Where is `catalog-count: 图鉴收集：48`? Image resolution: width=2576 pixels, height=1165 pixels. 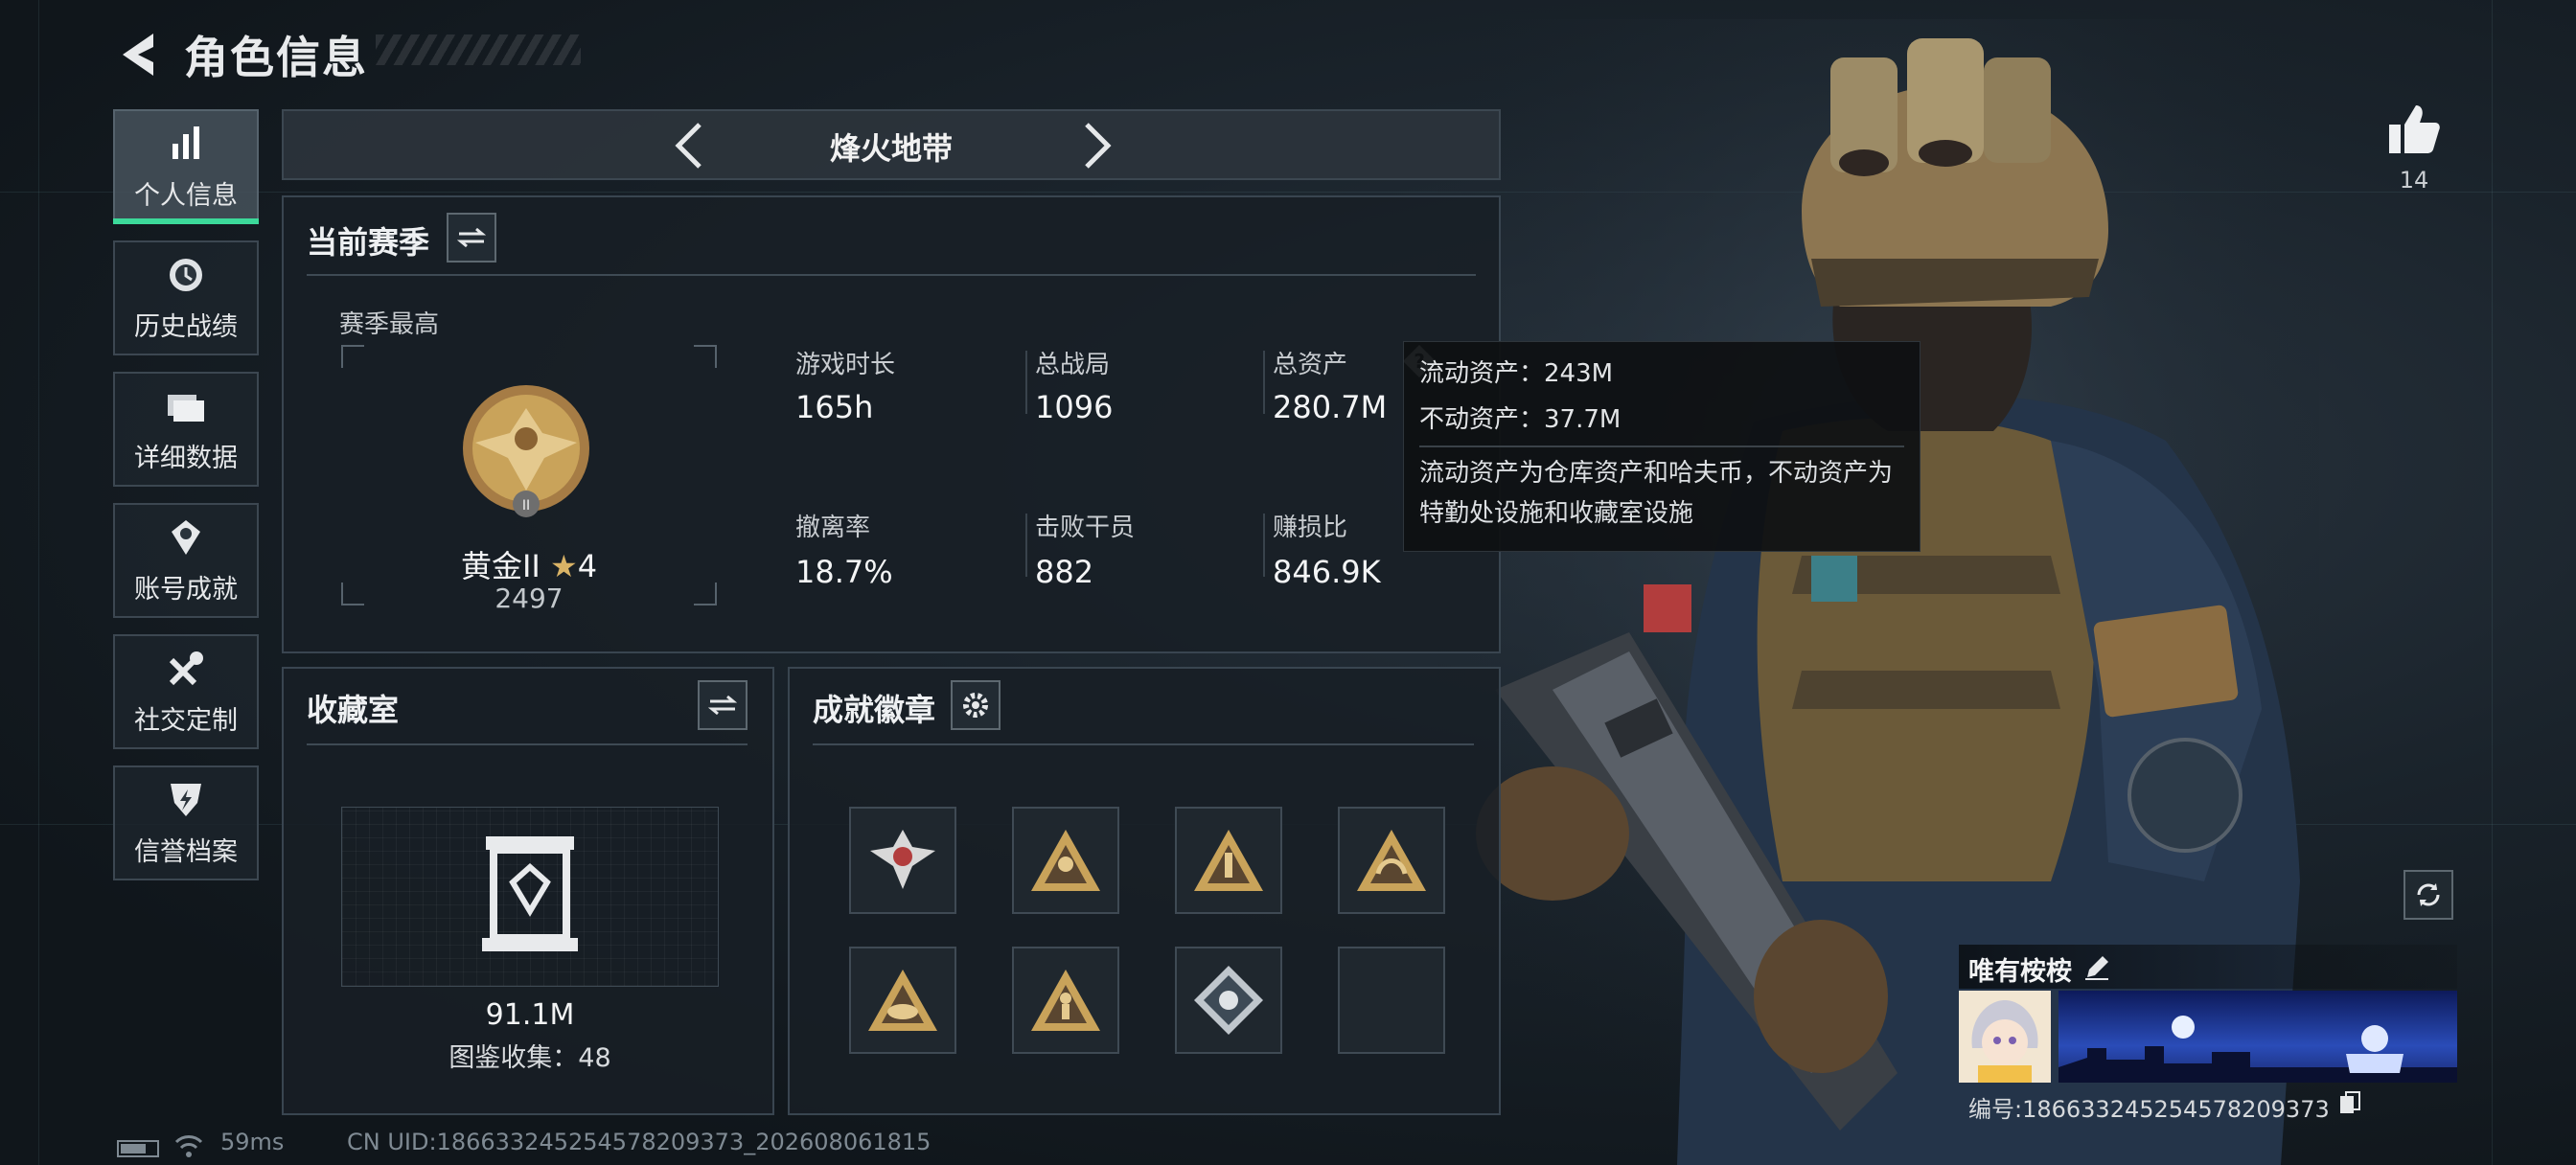 catalog-count: 图鉴收集：48 is located at coordinates (529, 1058).